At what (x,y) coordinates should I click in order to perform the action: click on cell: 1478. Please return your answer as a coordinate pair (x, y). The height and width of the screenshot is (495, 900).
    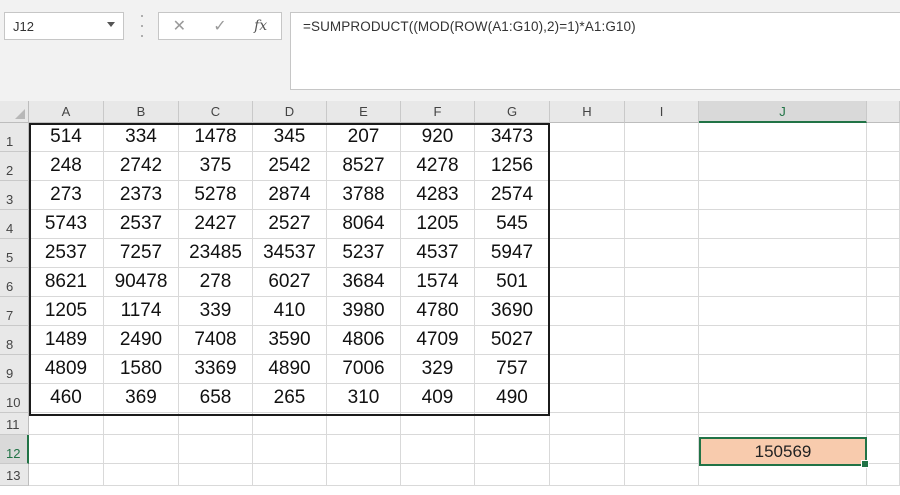
    Looking at the image, I should click on (216, 137).